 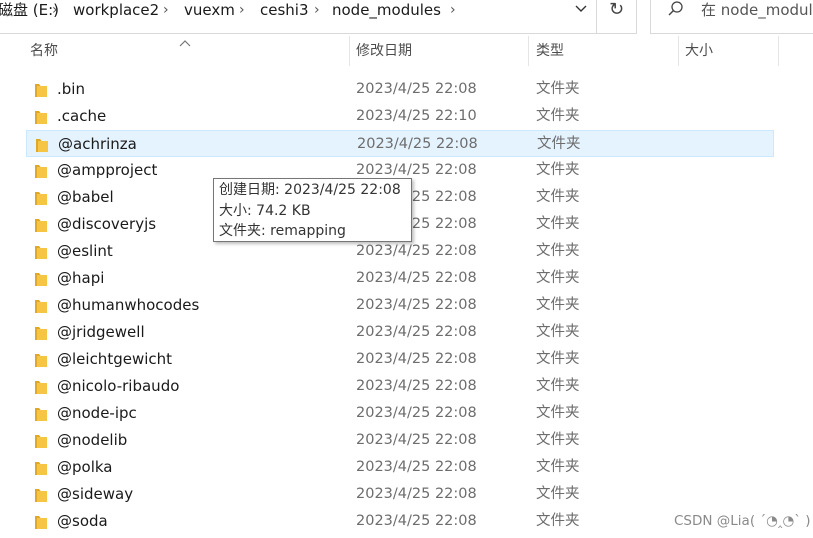 I want to click on file-name: @jridgewell, so click(x=101, y=332).